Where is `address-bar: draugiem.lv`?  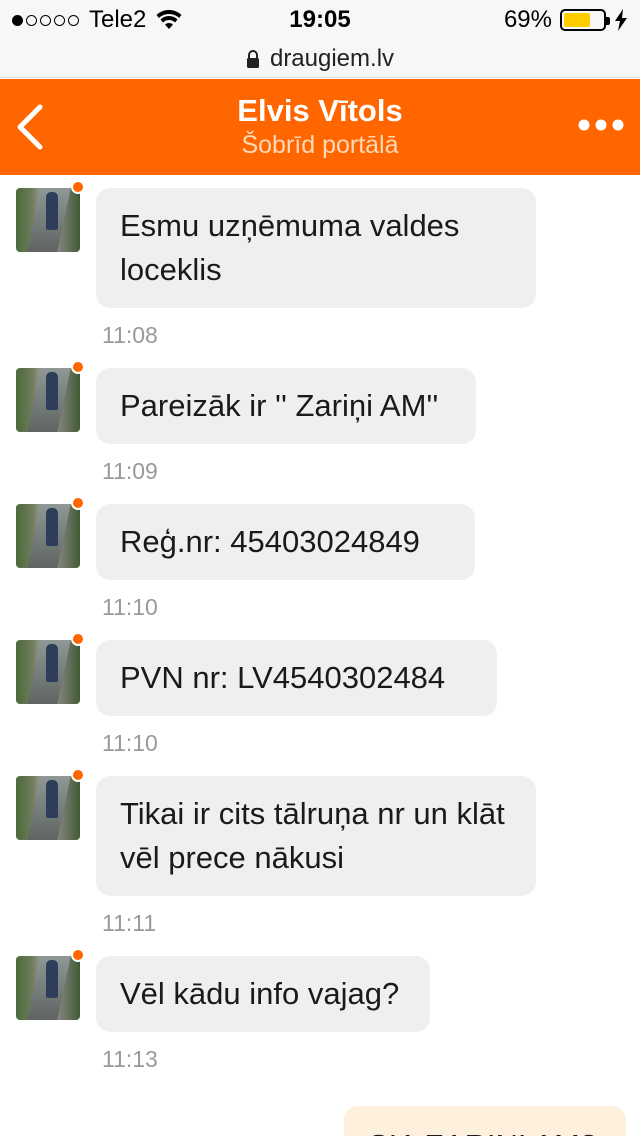 address-bar: draugiem.lv is located at coordinates (320, 59).